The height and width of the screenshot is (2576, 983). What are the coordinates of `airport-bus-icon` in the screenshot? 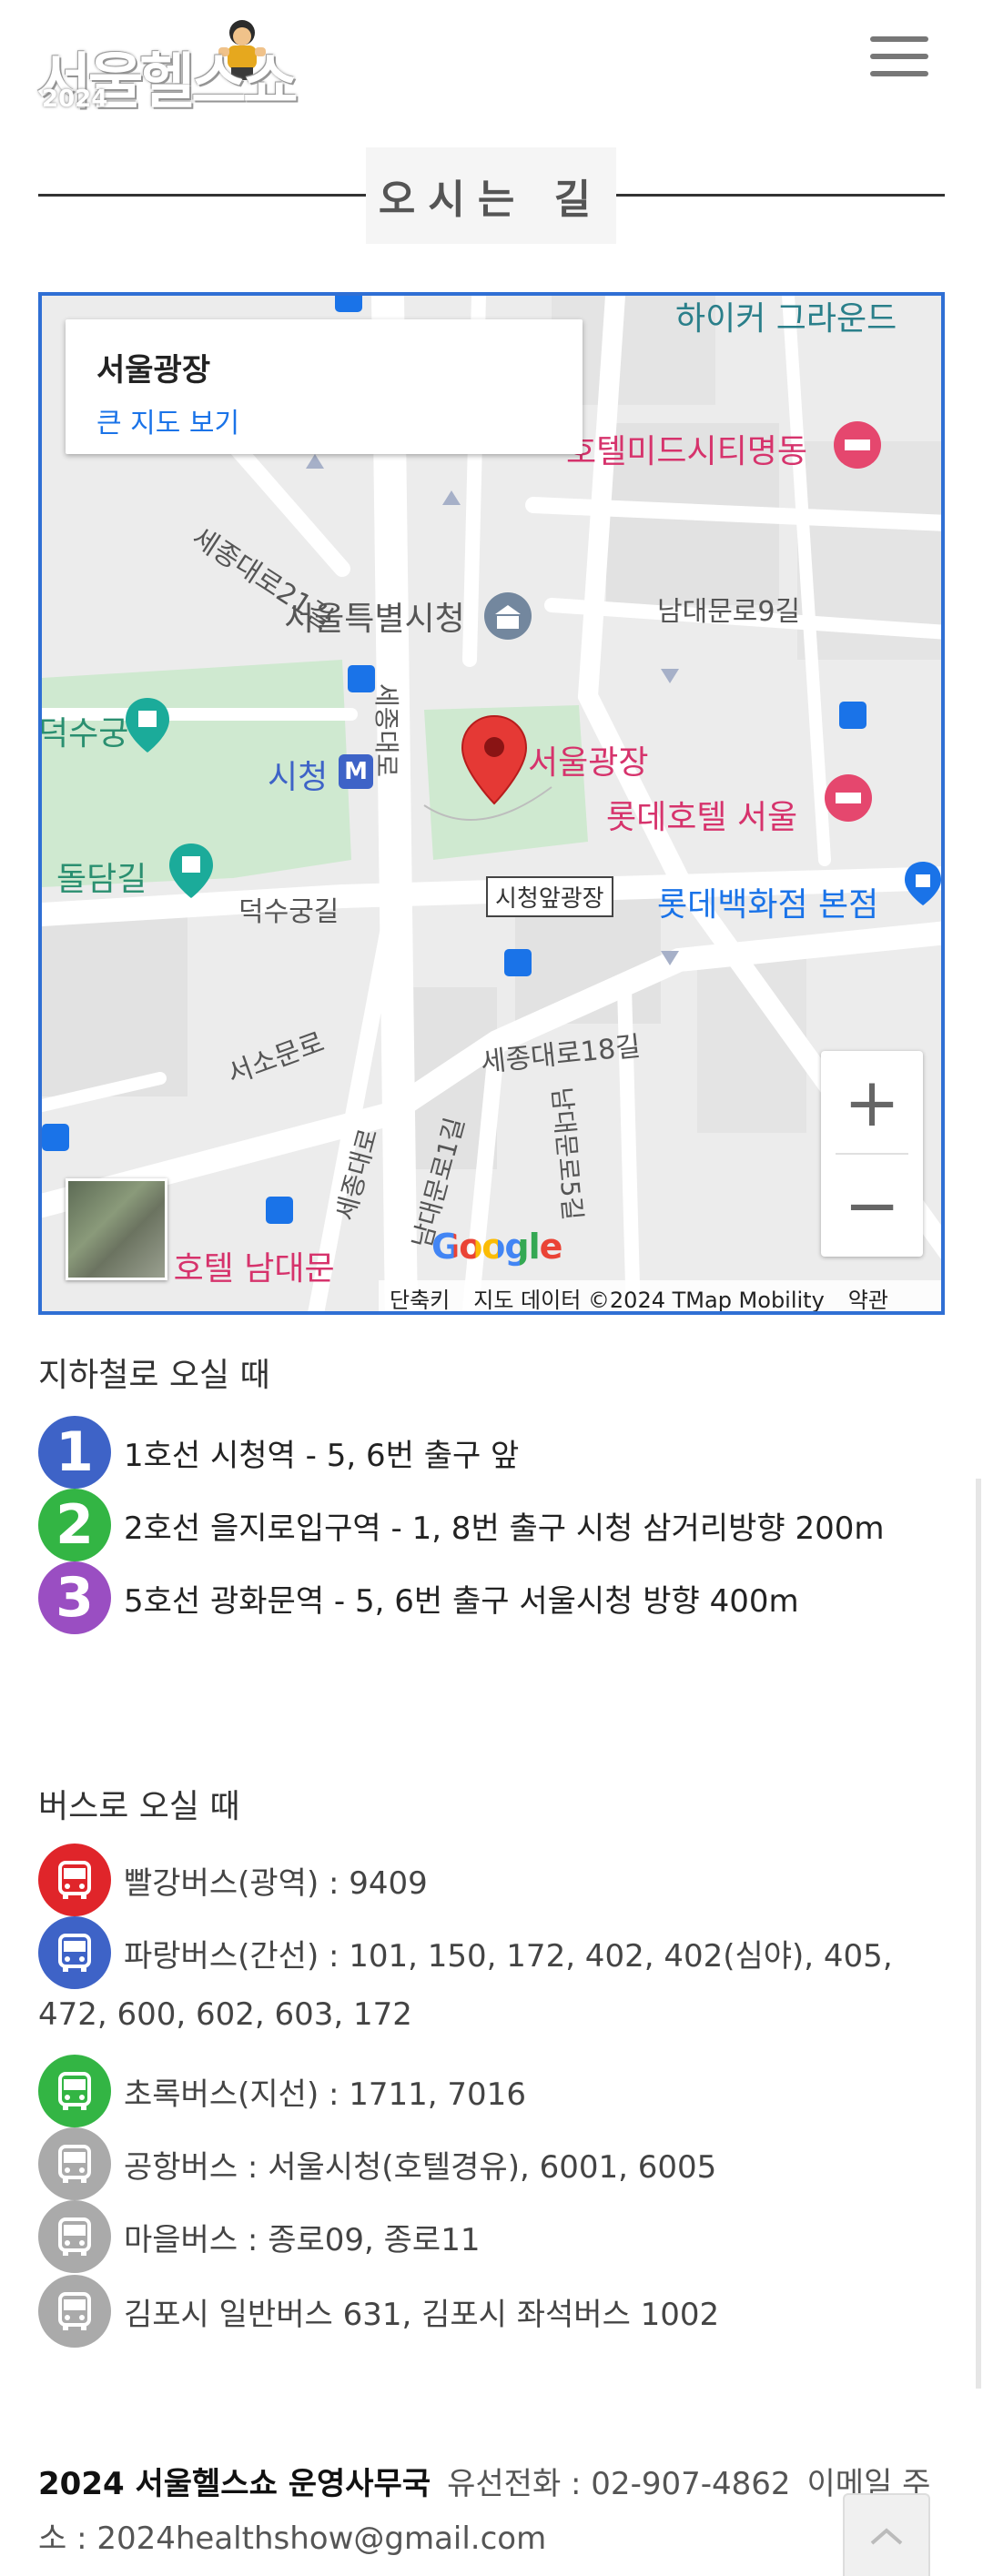 It's located at (74, 2163).